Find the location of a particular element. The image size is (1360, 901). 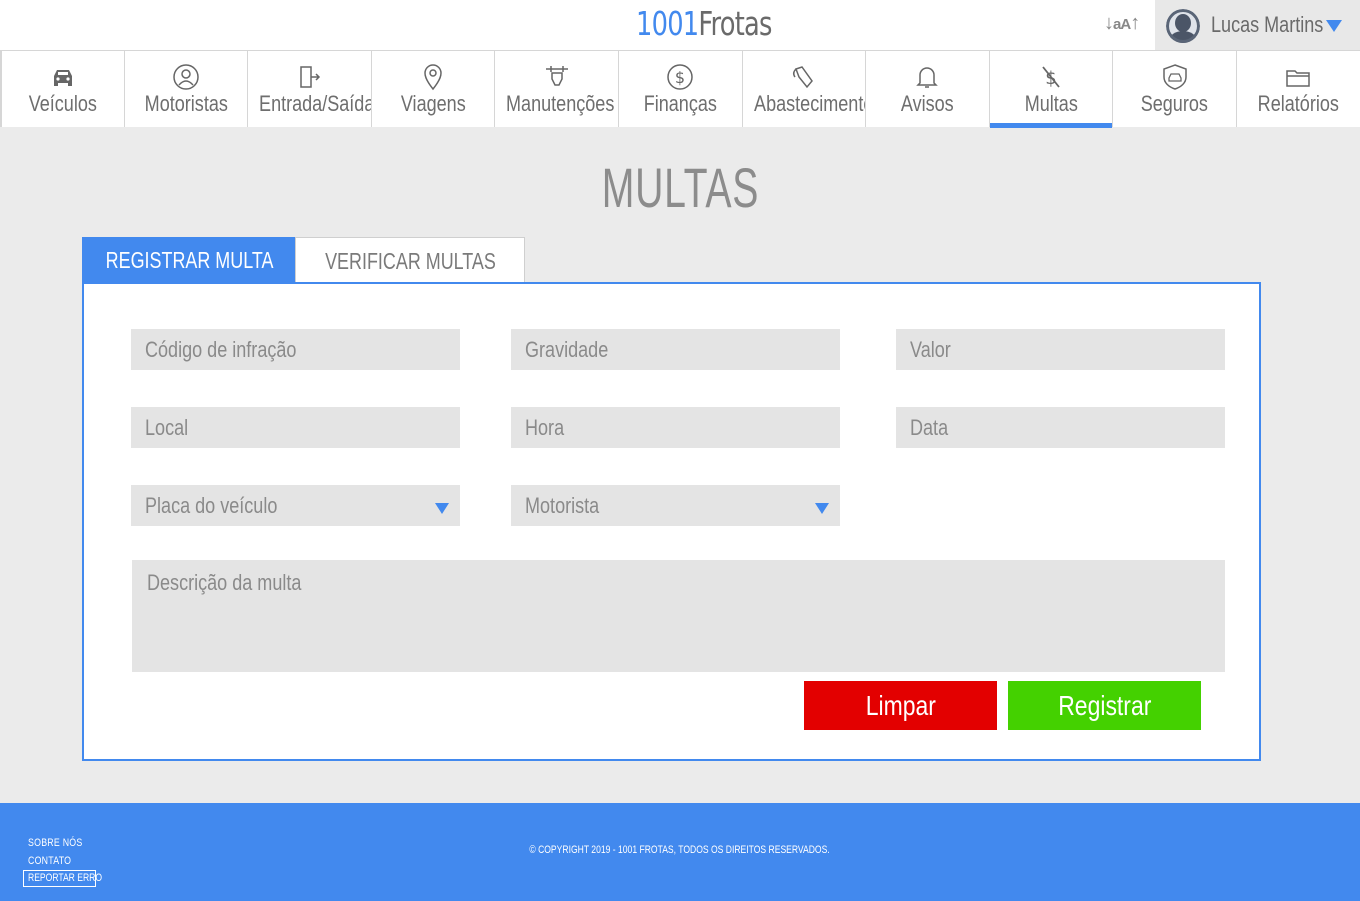

brand-logo: 1001Frotas is located at coordinates (704, 23).